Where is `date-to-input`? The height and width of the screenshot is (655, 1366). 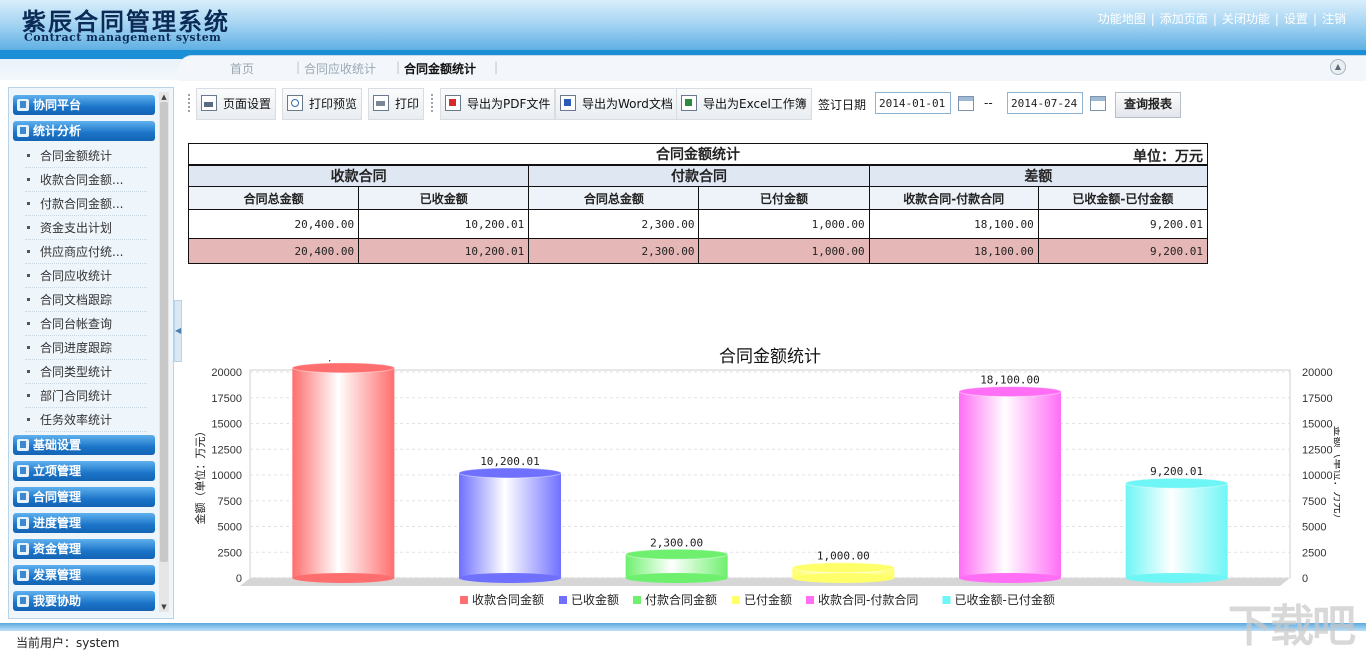 date-to-input is located at coordinates (1045, 103).